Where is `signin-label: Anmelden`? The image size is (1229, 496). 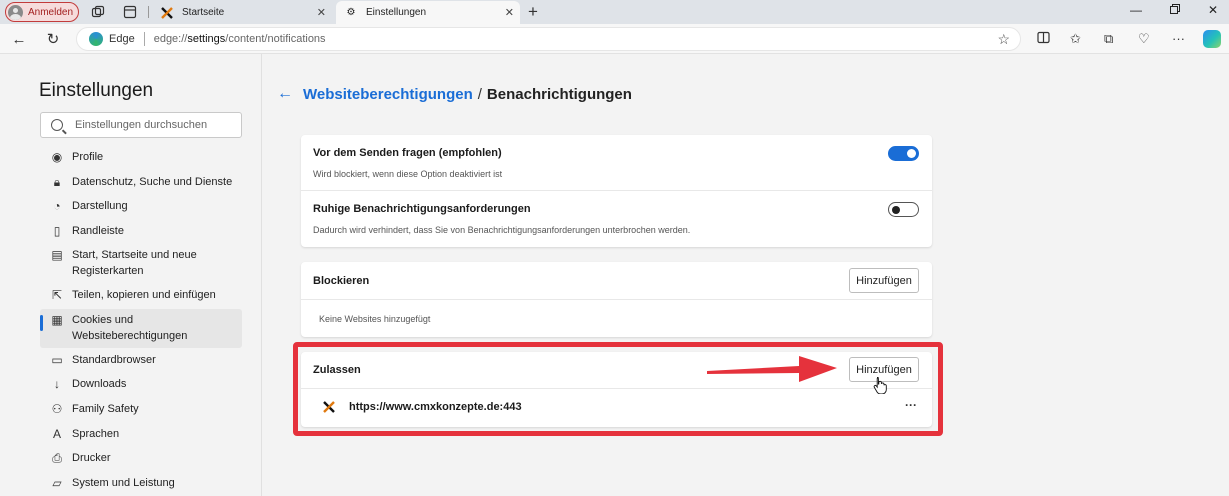
signin-label: Anmelden is located at coordinates (51, 12).